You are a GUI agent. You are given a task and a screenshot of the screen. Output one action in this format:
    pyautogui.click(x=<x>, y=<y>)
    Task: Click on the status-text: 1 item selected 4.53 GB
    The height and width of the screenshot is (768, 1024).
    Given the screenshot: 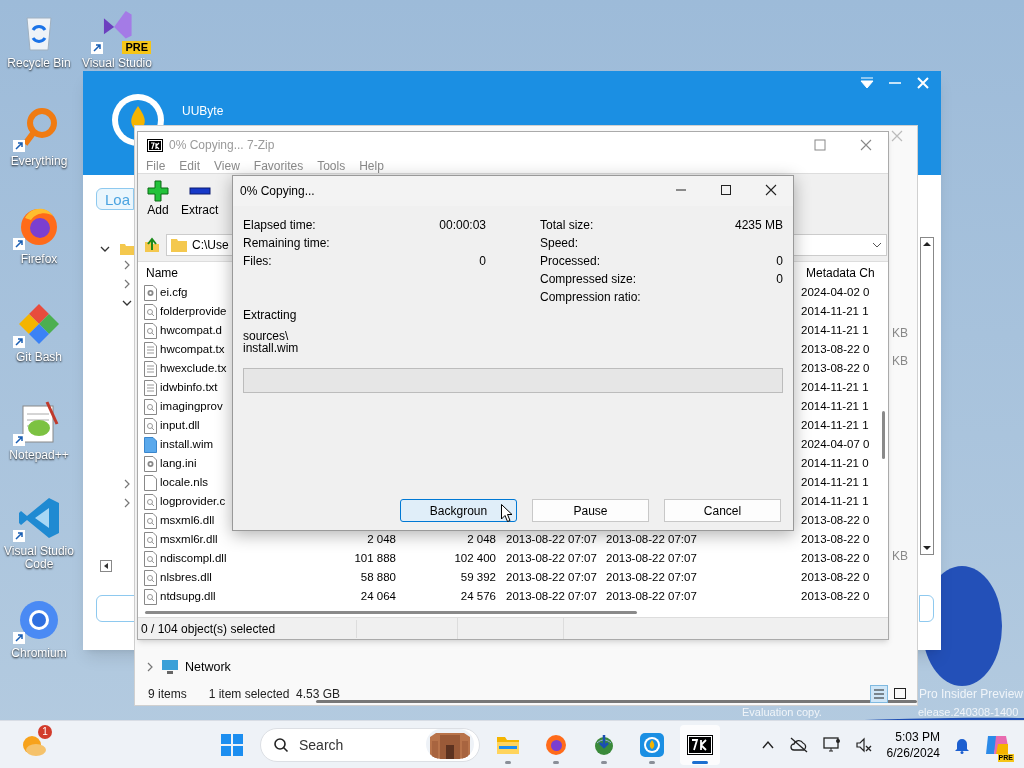 What is the action you would take?
    pyautogui.click(x=274, y=694)
    